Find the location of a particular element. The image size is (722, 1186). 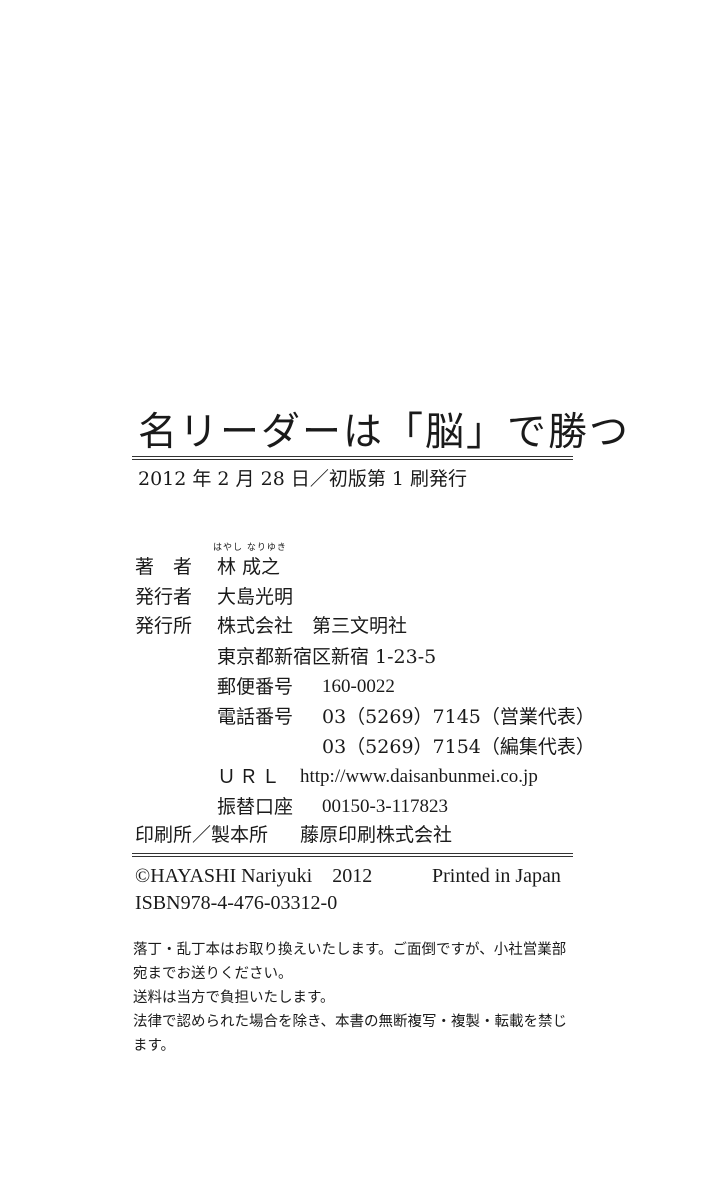

postal-label: 郵便番号 is located at coordinates (255, 687).